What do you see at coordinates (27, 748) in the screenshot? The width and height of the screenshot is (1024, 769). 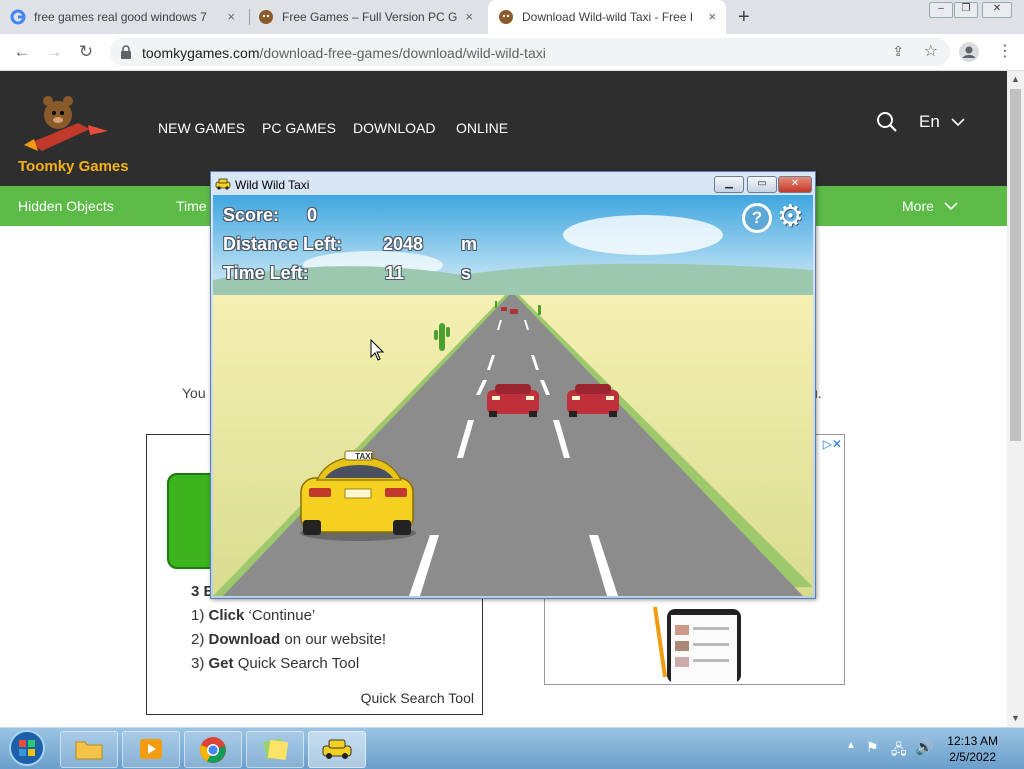 I see `start-button` at bounding box center [27, 748].